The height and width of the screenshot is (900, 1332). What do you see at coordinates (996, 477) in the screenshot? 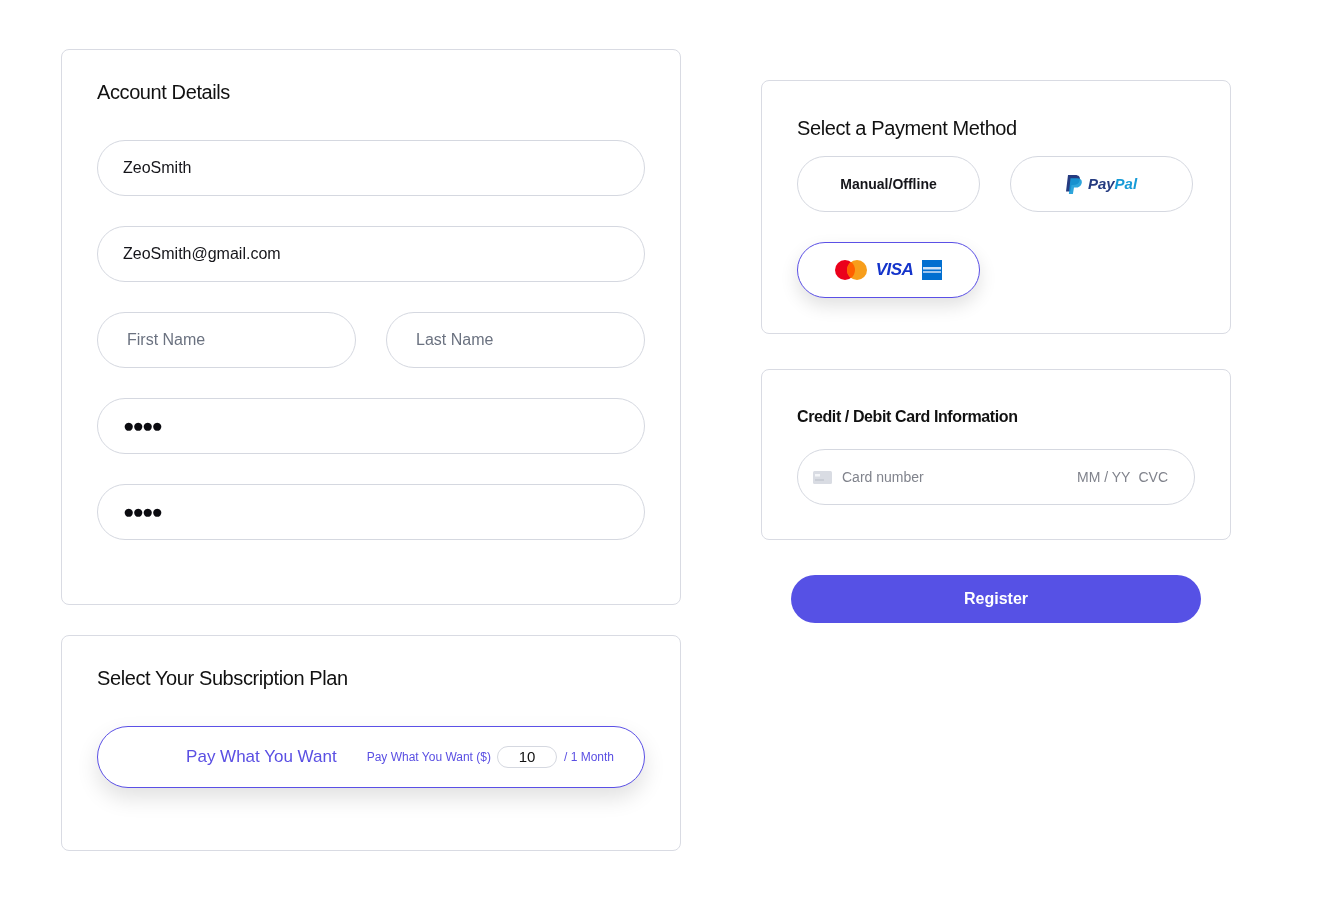
I see `card-details-field: Card number MM / YY CVC` at bounding box center [996, 477].